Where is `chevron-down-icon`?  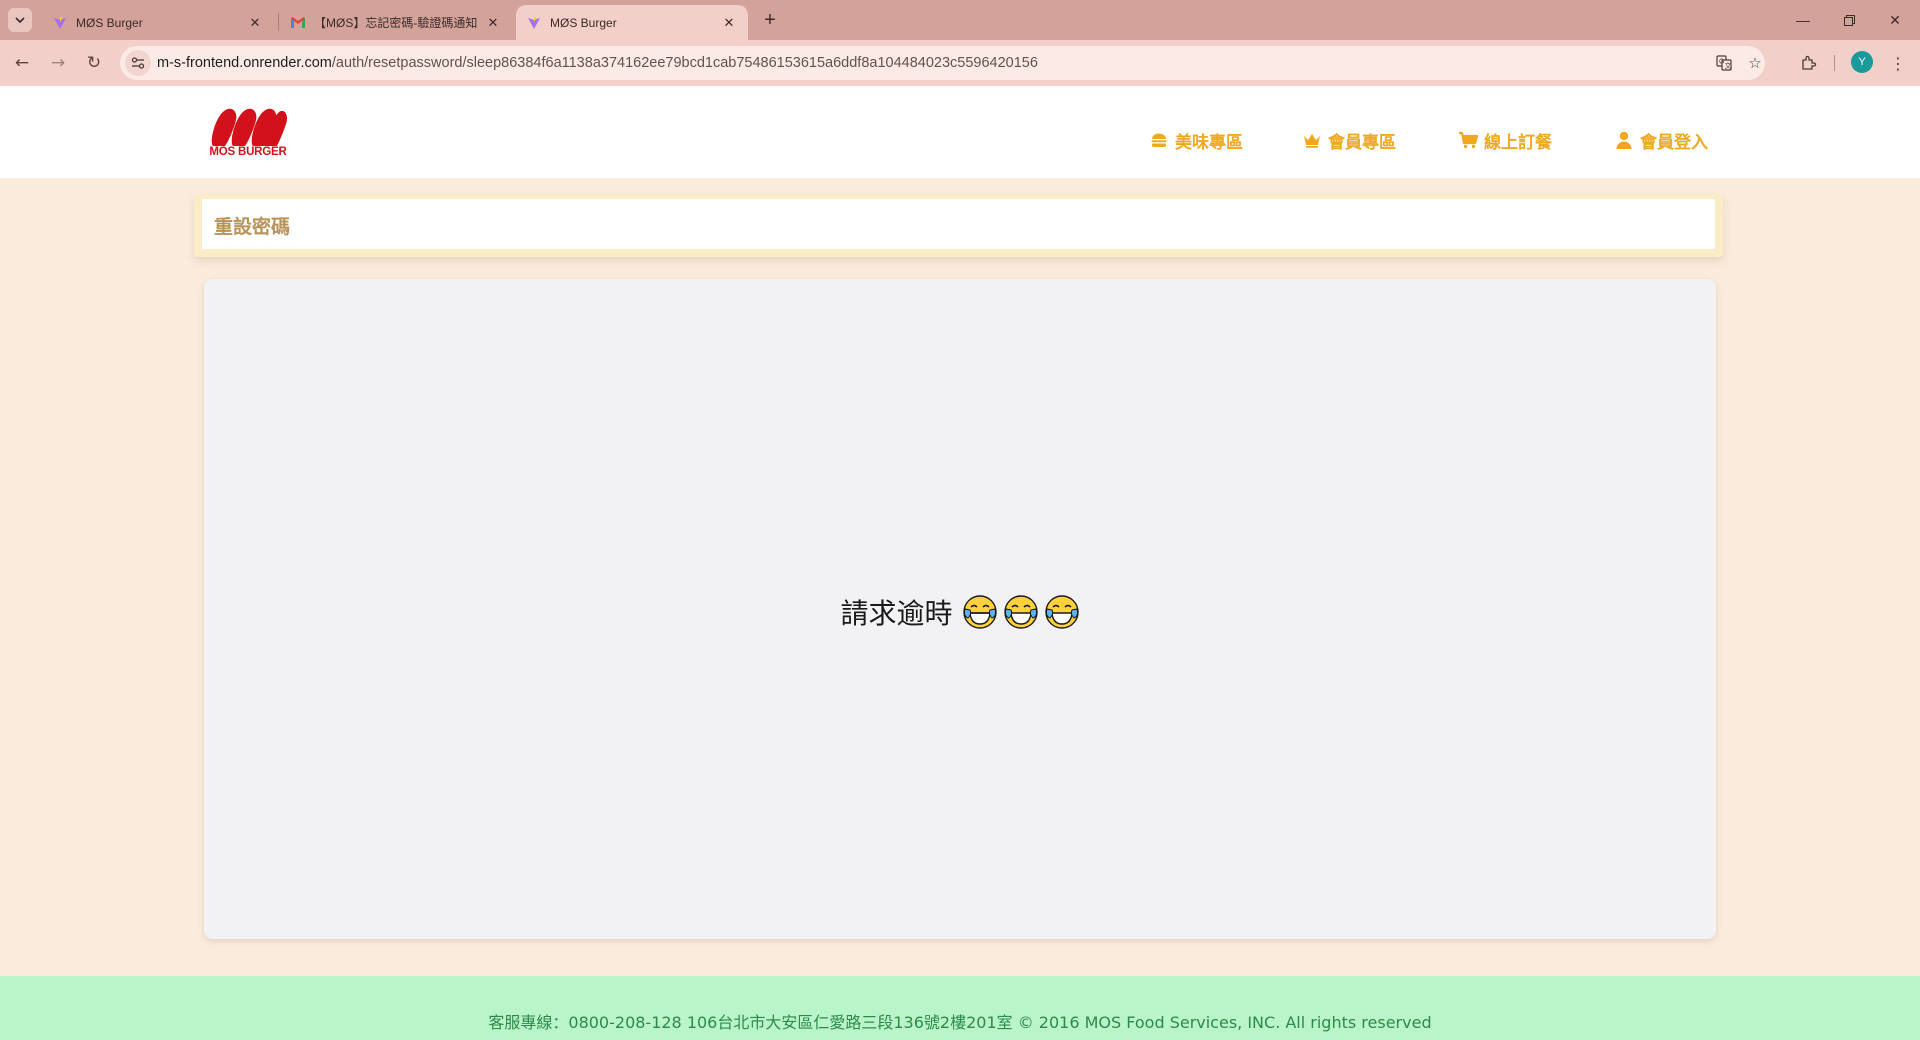 chevron-down-icon is located at coordinates (20, 20).